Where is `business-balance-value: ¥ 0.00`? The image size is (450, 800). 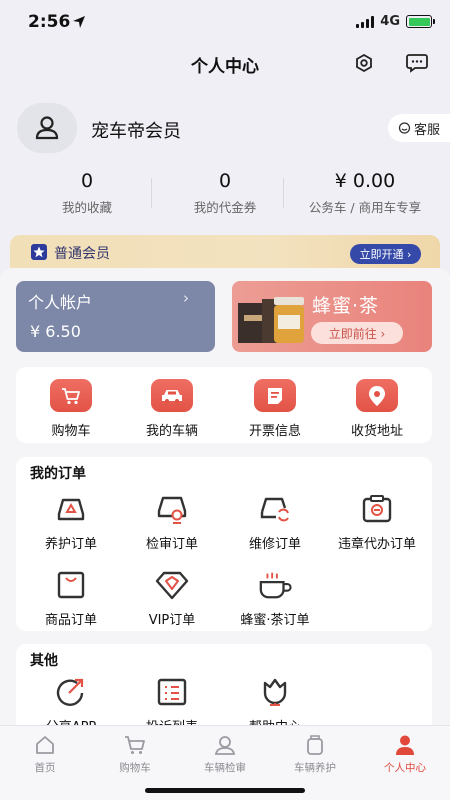
business-balance-value: ¥ 0.00 is located at coordinates (365, 181).